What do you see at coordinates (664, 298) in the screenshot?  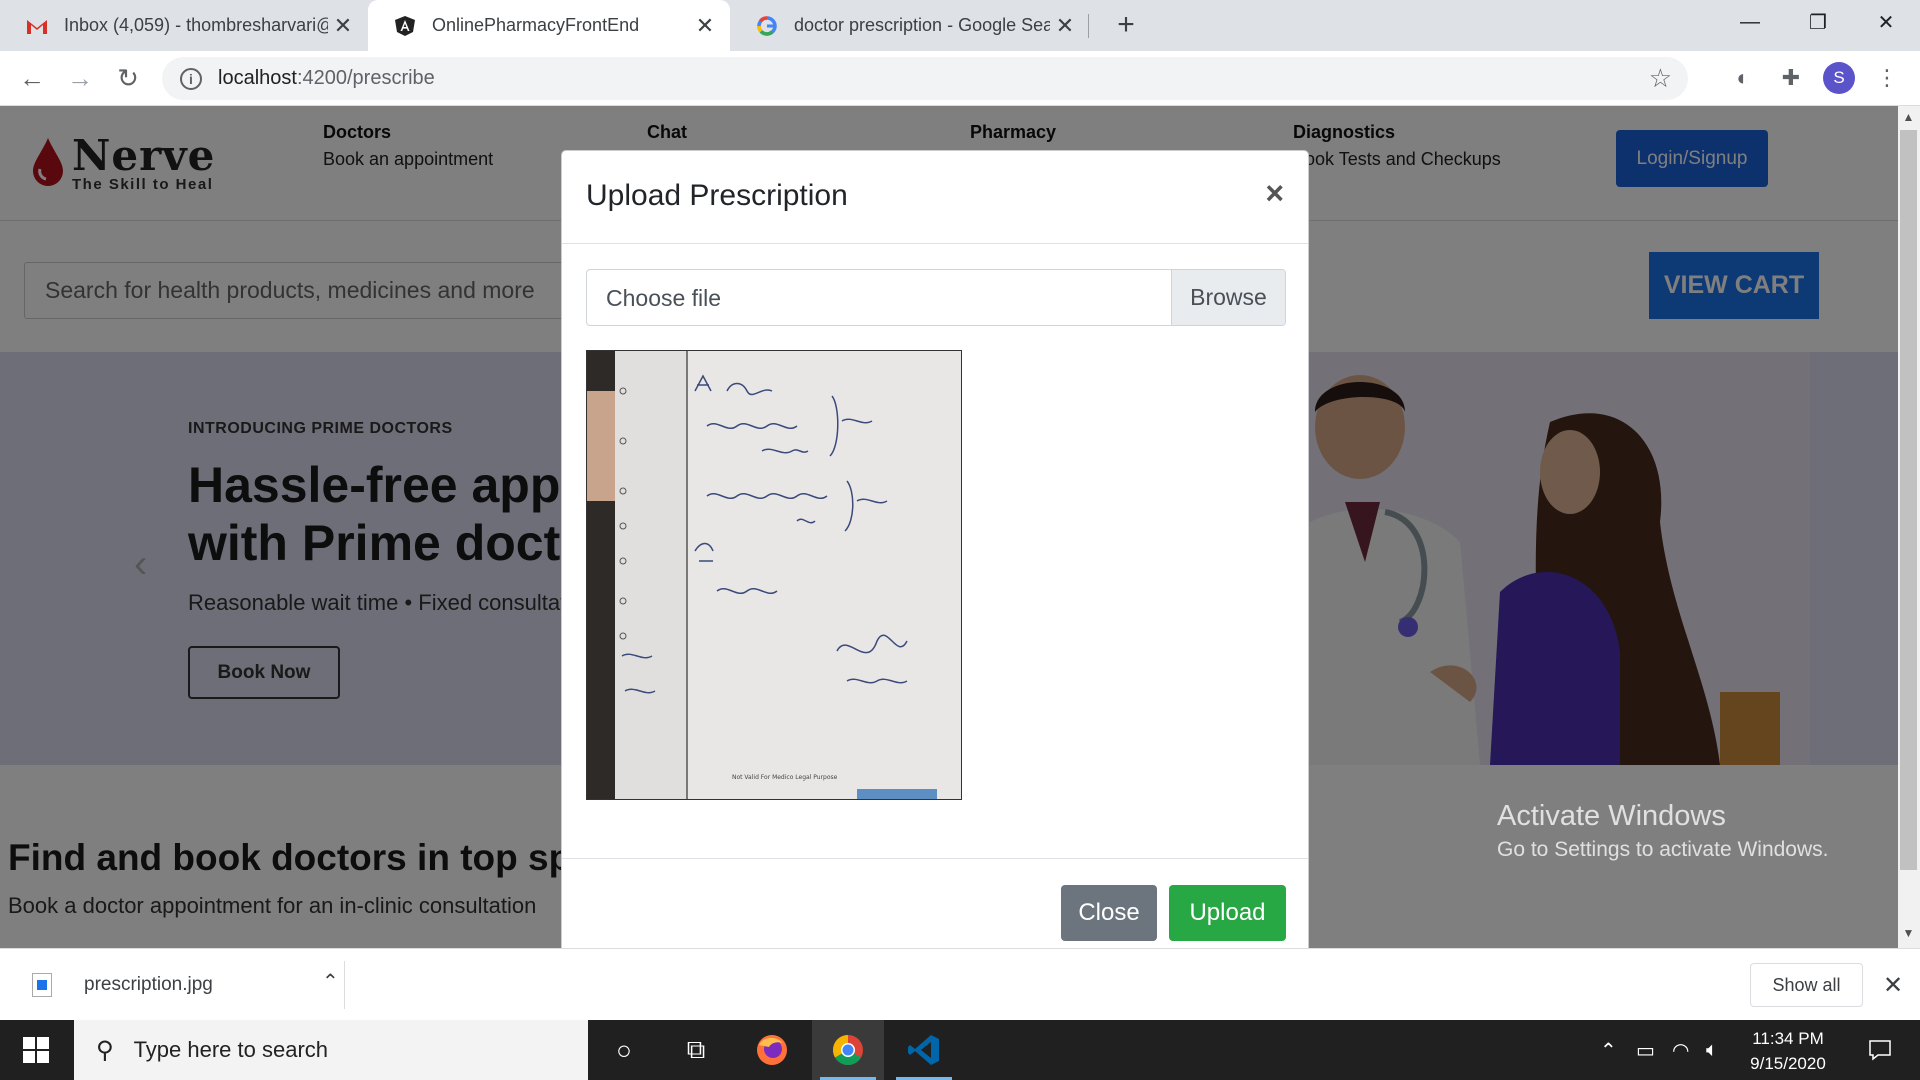 I see `file-chooser-label: Choose file` at bounding box center [664, 298].